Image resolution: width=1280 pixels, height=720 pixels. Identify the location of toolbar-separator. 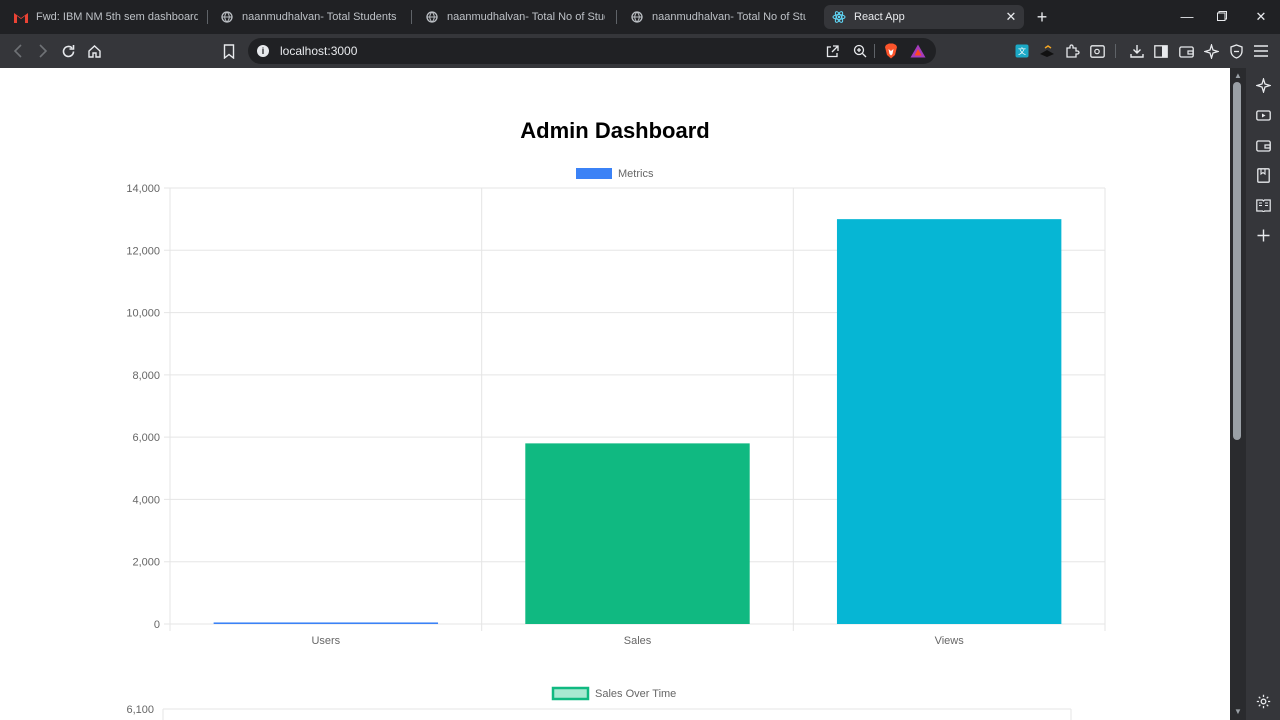
(1115, 51).